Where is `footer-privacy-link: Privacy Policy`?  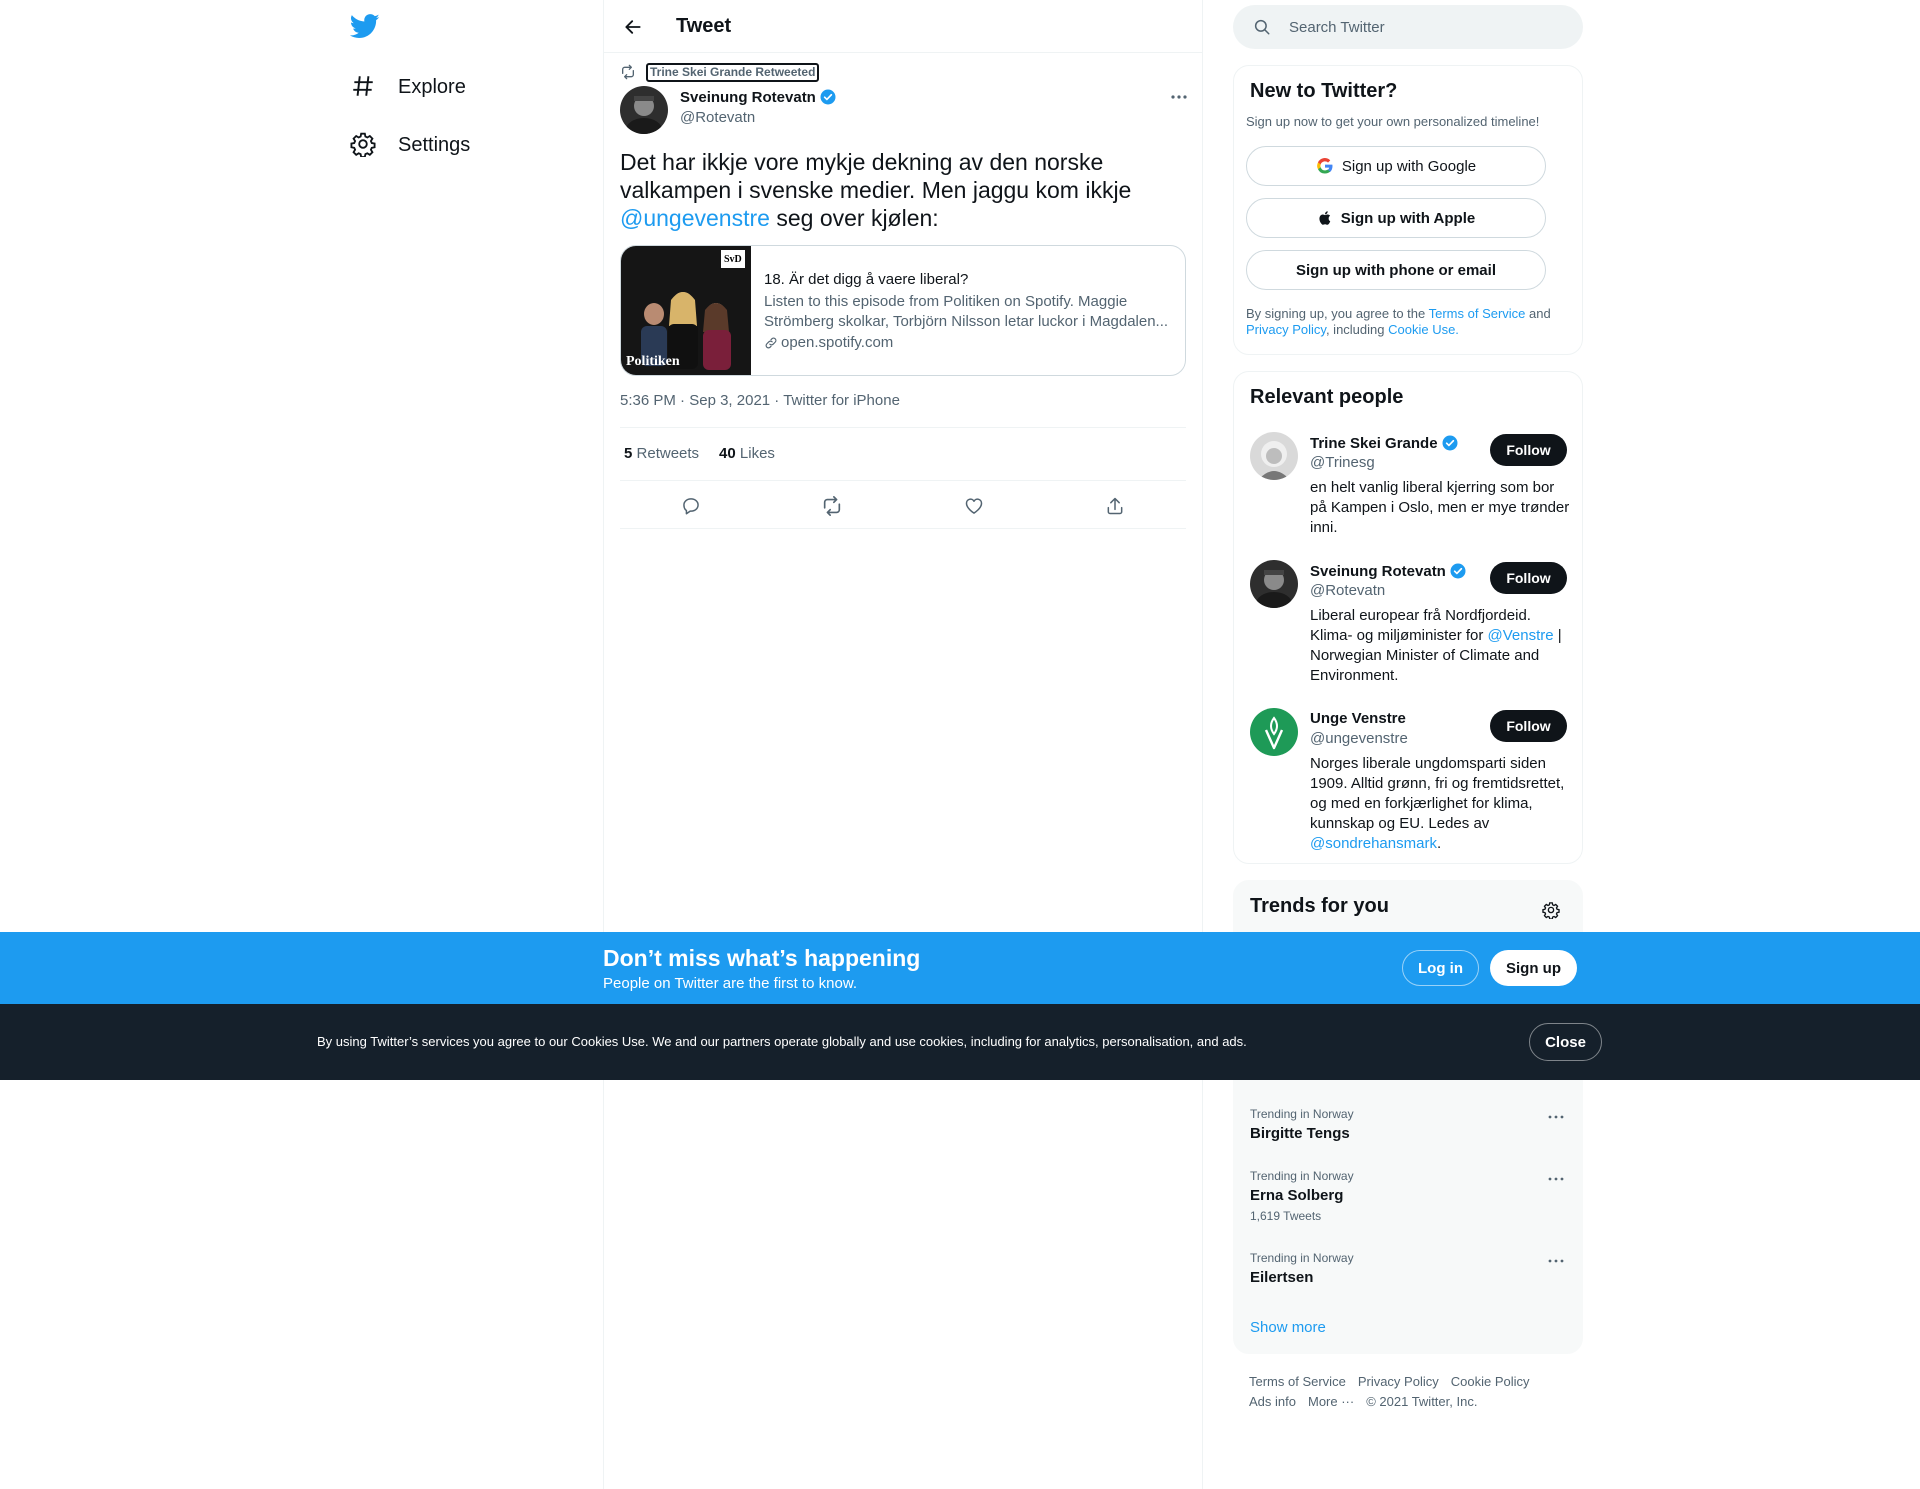 footer-privacy-link: Privacy Policy is located at coordinates (1398, 1381).